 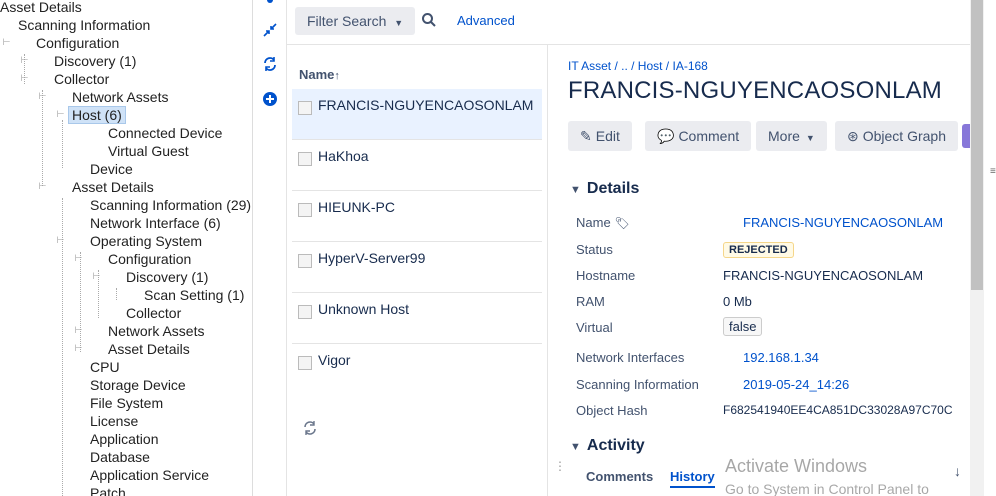 I want to click on right-edge, so click(x=990, y=248).